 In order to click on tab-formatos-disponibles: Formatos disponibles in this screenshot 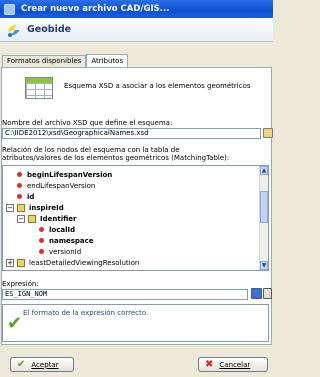, I will do `click(44, 61)`.